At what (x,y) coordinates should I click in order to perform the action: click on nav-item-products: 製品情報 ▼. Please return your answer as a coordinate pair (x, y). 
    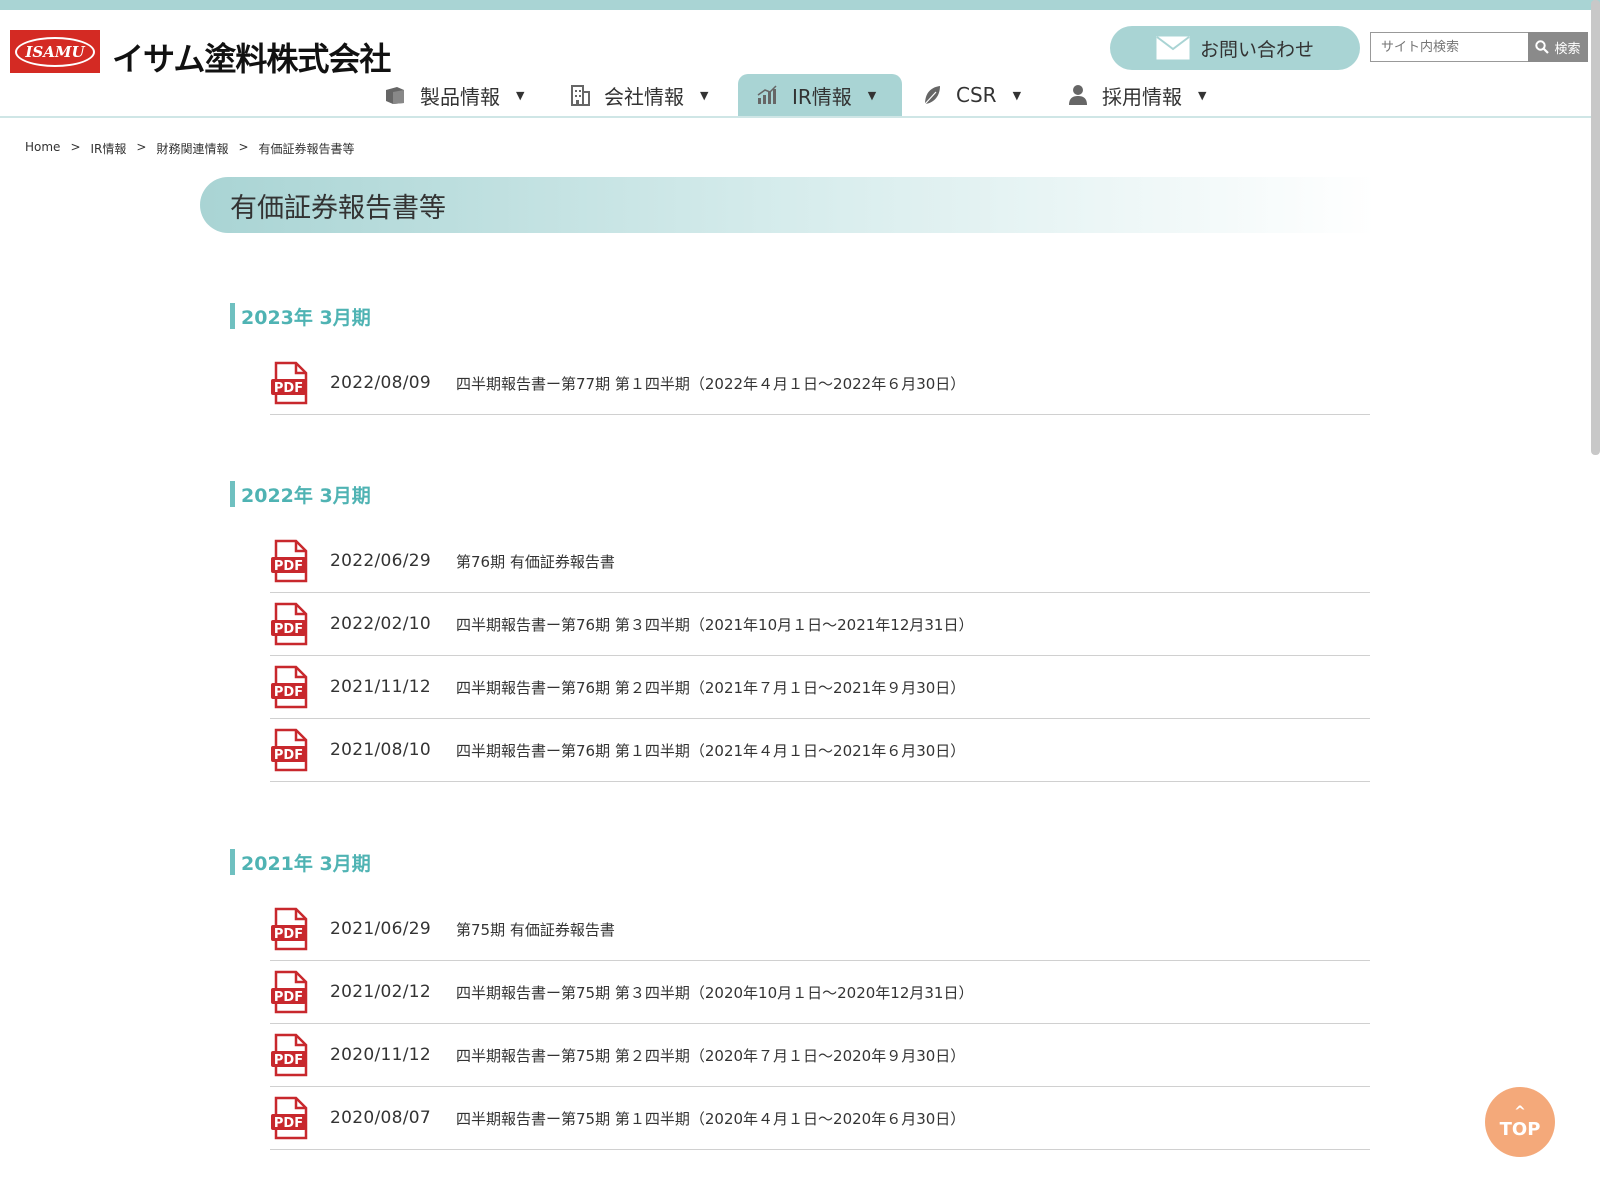
    Looking at the image, I should click on (454, 95).